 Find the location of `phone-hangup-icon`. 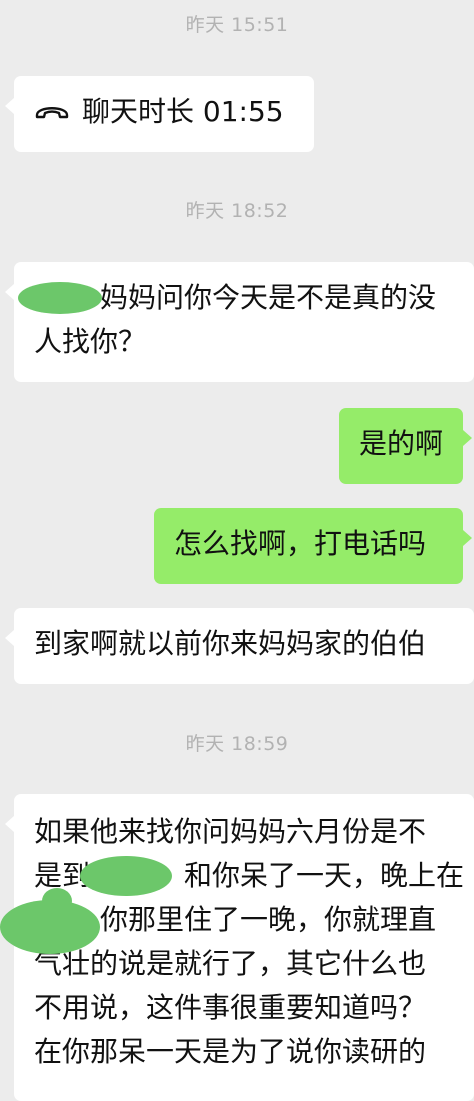

phone-hangup-icon is located at coordinates (52, 113).